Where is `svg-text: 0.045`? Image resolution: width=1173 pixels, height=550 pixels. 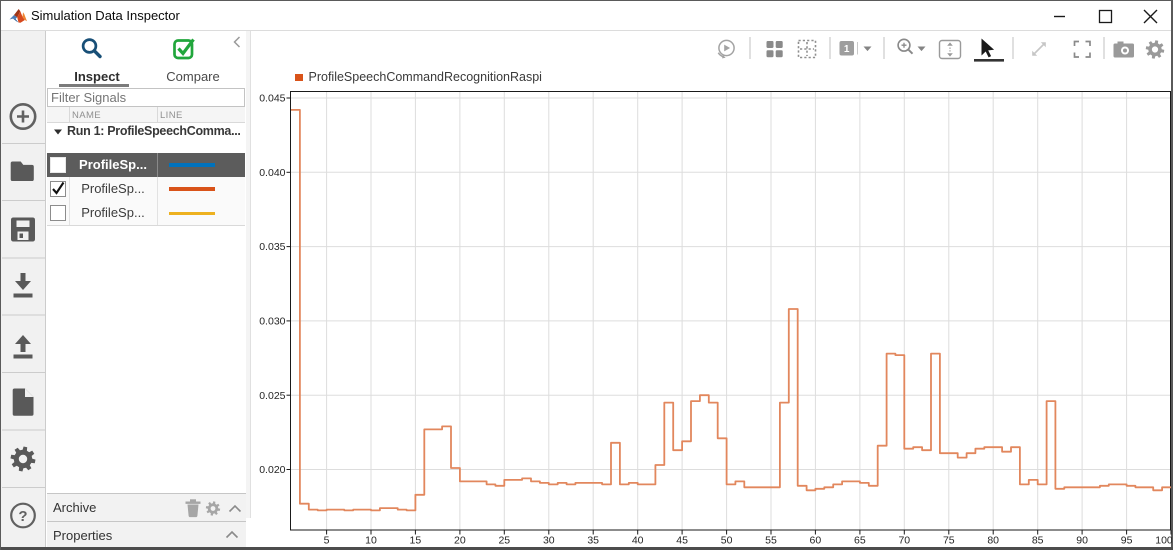 svg-text: 0.045 is located at coordinates (272, 99).